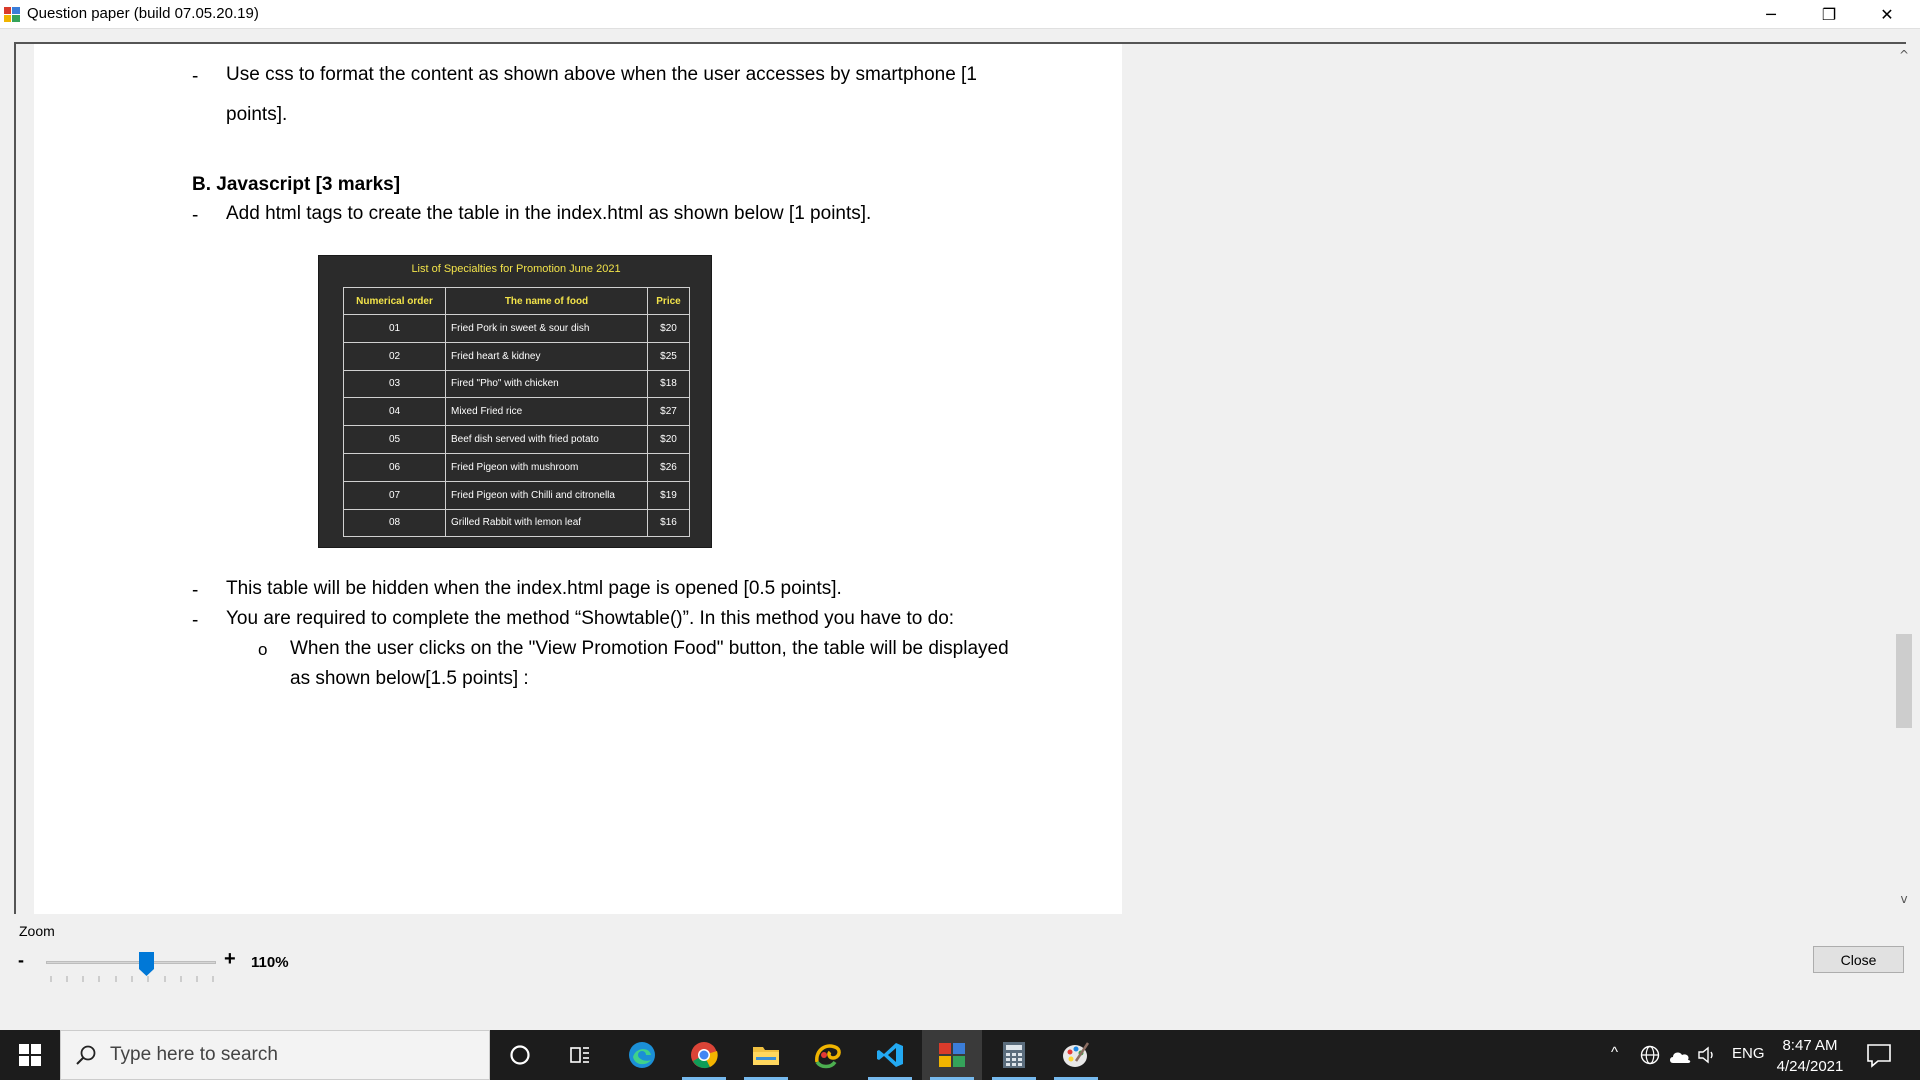  What do you see at coordinates (1810, 1056) in the screenshot?
I see `system-clock: 8:47 AM 4/24/2021` at bounding box center [1810, 1056].